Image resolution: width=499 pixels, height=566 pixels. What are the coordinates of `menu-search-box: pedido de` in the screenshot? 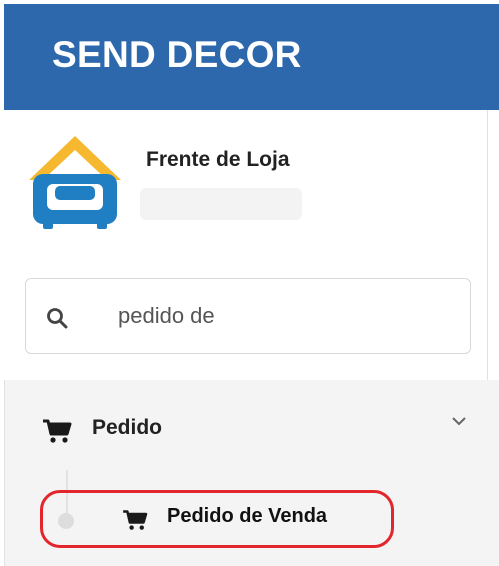 It's located at (248, 316).